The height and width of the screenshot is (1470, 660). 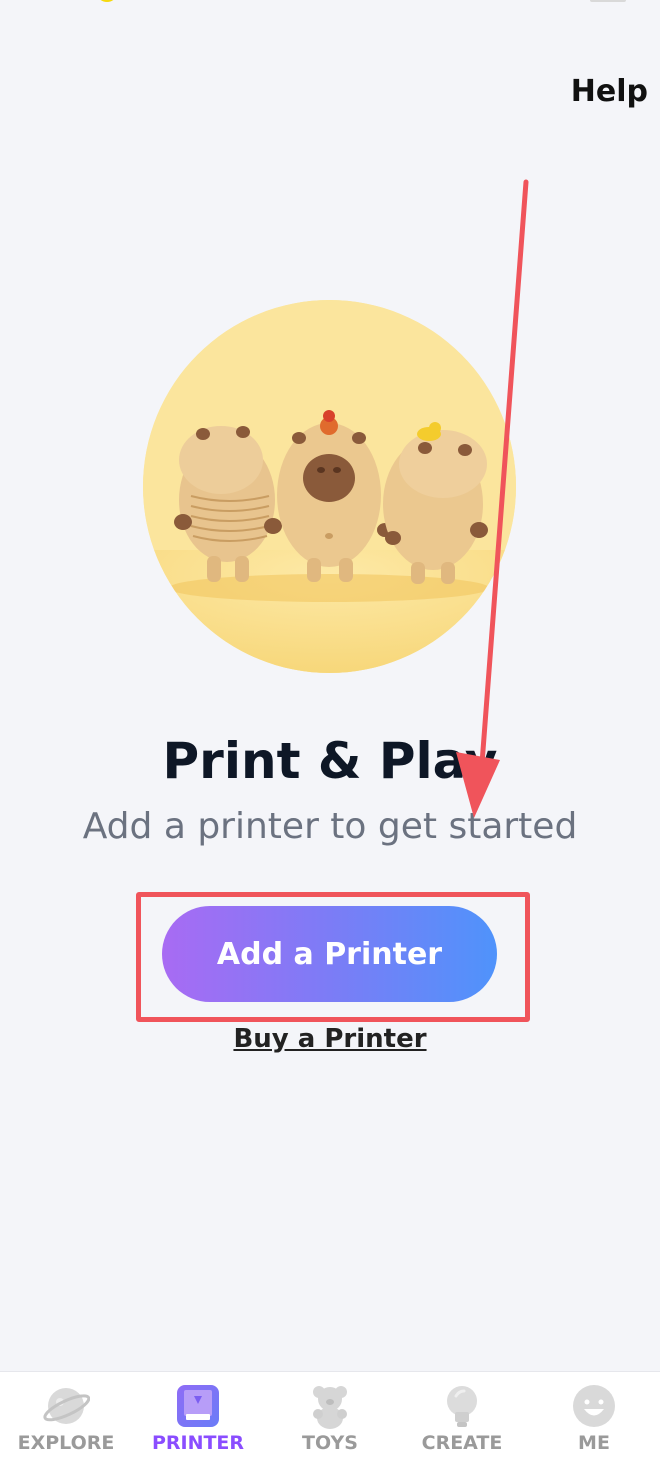 I want to click on tab-printer: PRINTER, so click(x=198, y=1421).